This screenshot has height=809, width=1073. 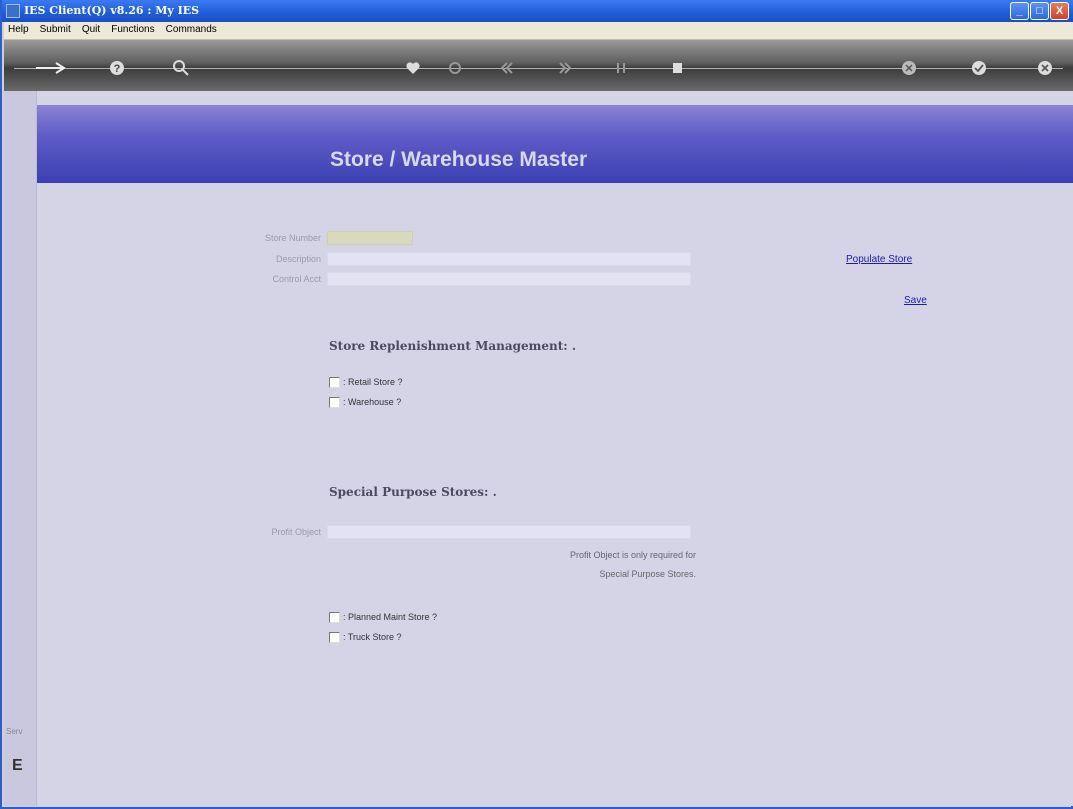 I want to click on menu-commands: Commands, so click(x=191, y=29).